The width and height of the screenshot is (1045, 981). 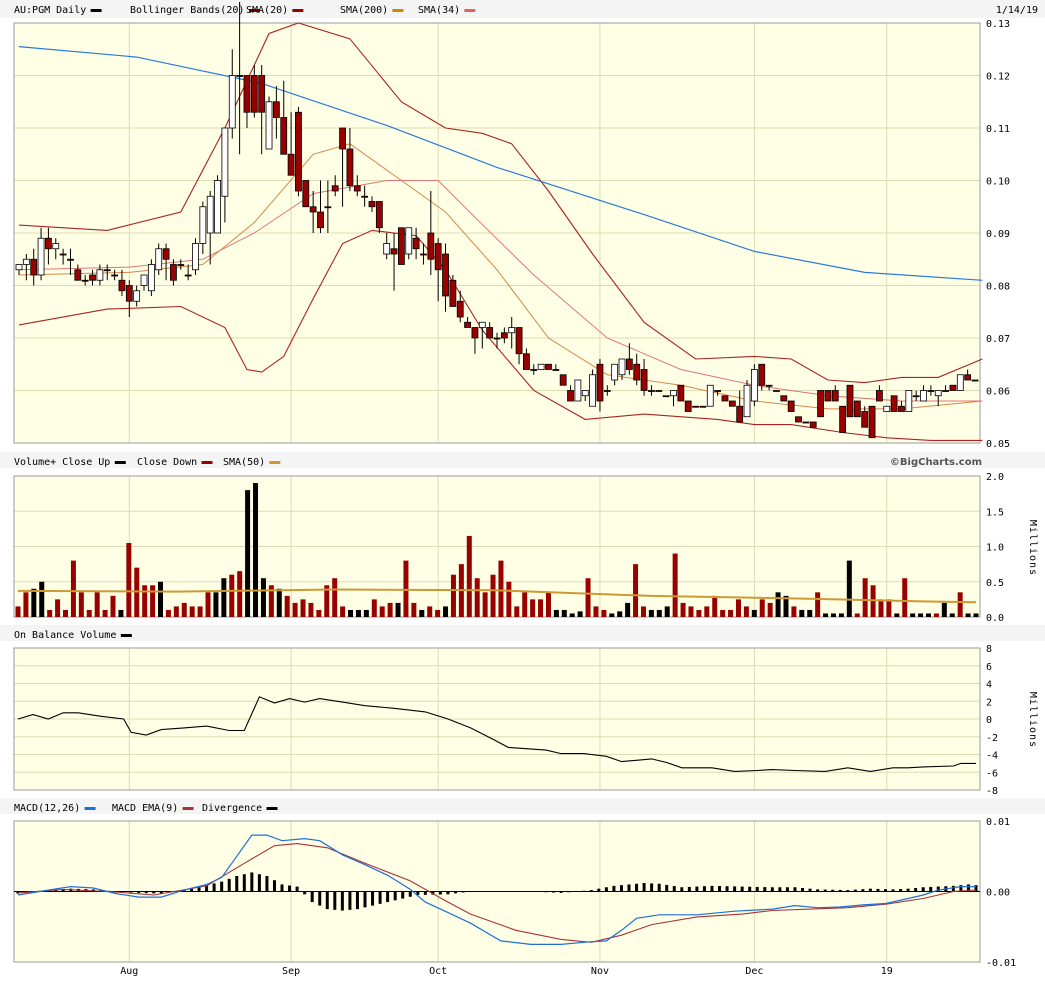 What do you see at coordinates (1017, 10) in the screenshot?
I see `chart-date: 1/14/19` at bounding box center [1017, 10].